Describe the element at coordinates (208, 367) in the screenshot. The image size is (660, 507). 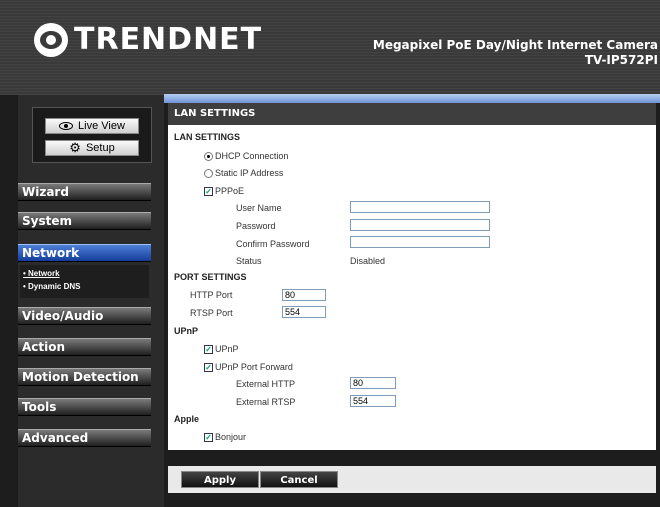
I see `upnp-port-forward-checkbox: ✓` at that location.